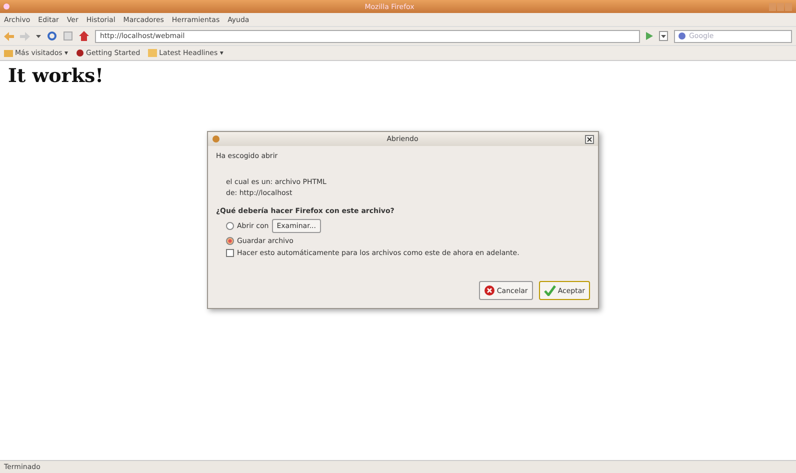 Image resolution: width=796 pixels, height=473 pixels. What do you see at coordinates (56, 76) in the screenshot?
I see `page-heading: It works!` at bounding box center [56, 76].